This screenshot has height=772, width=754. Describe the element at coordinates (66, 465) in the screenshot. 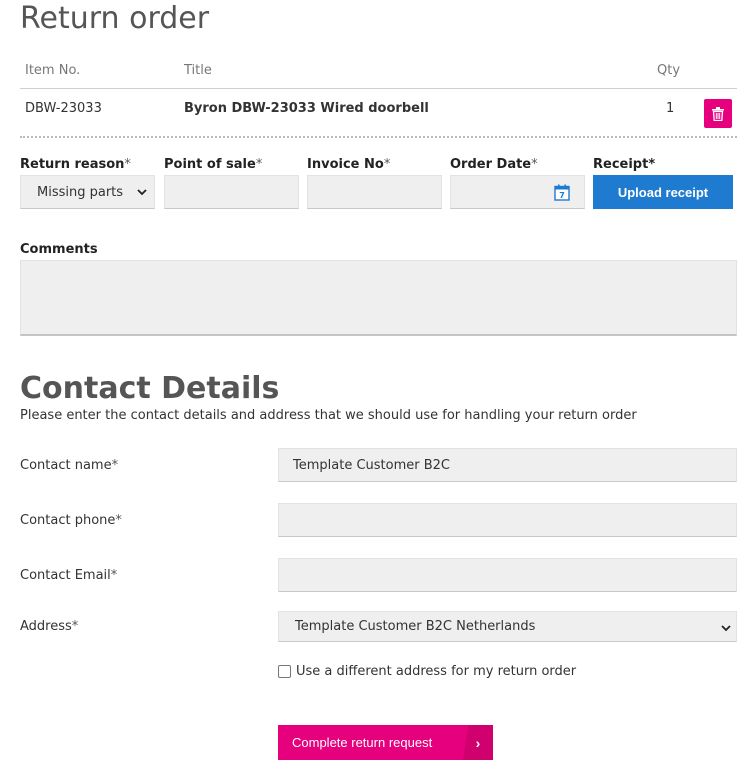

I see `contact-name-label: Contact name` at that location.